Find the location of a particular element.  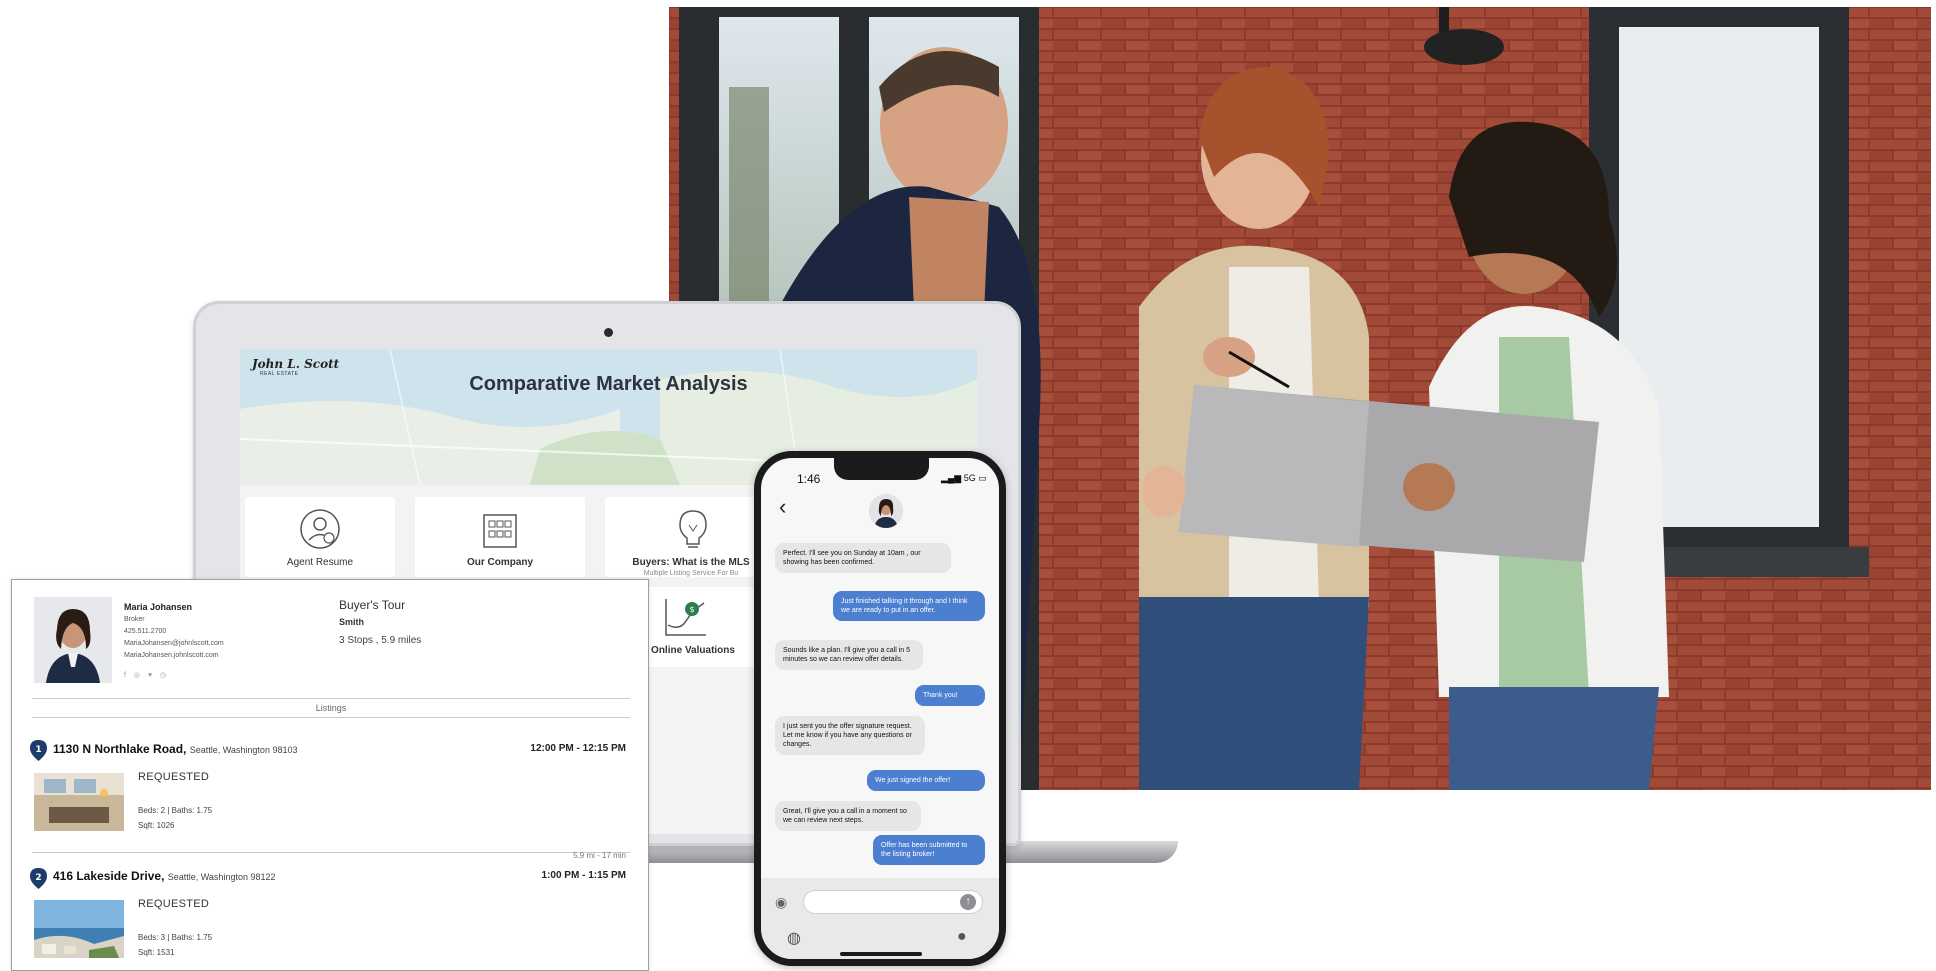

listing-time: 1:00 PM - 1:15 PM is located at coordinates (583, 875).